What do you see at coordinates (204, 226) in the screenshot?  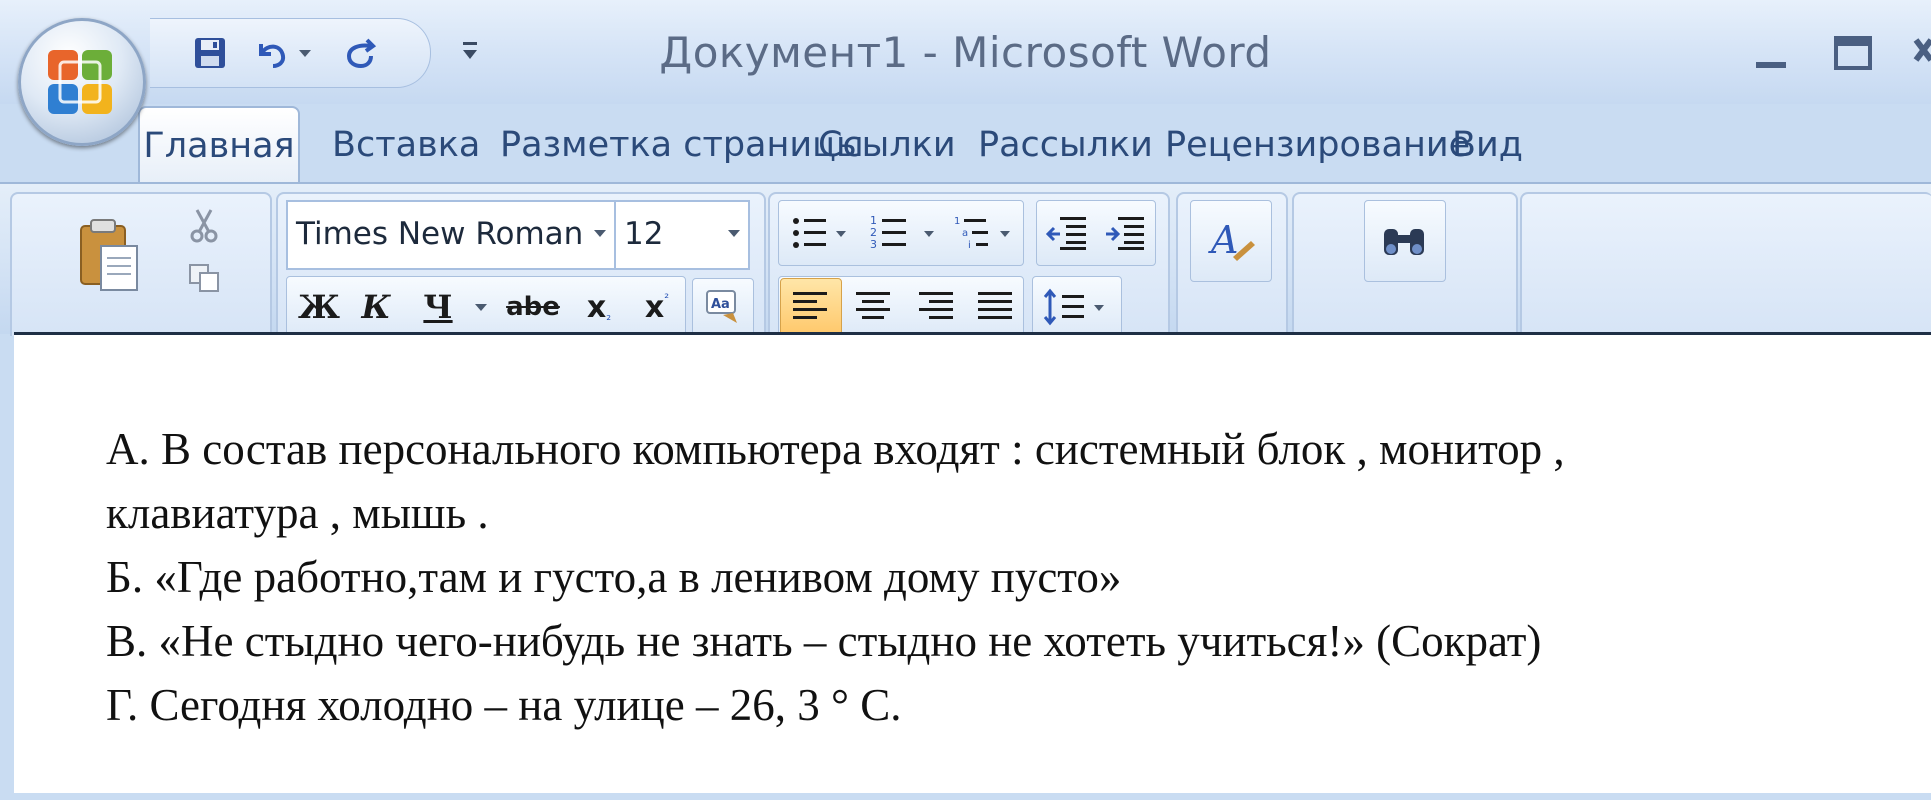 I see `cut-icon` at bounding box center [204, 226].